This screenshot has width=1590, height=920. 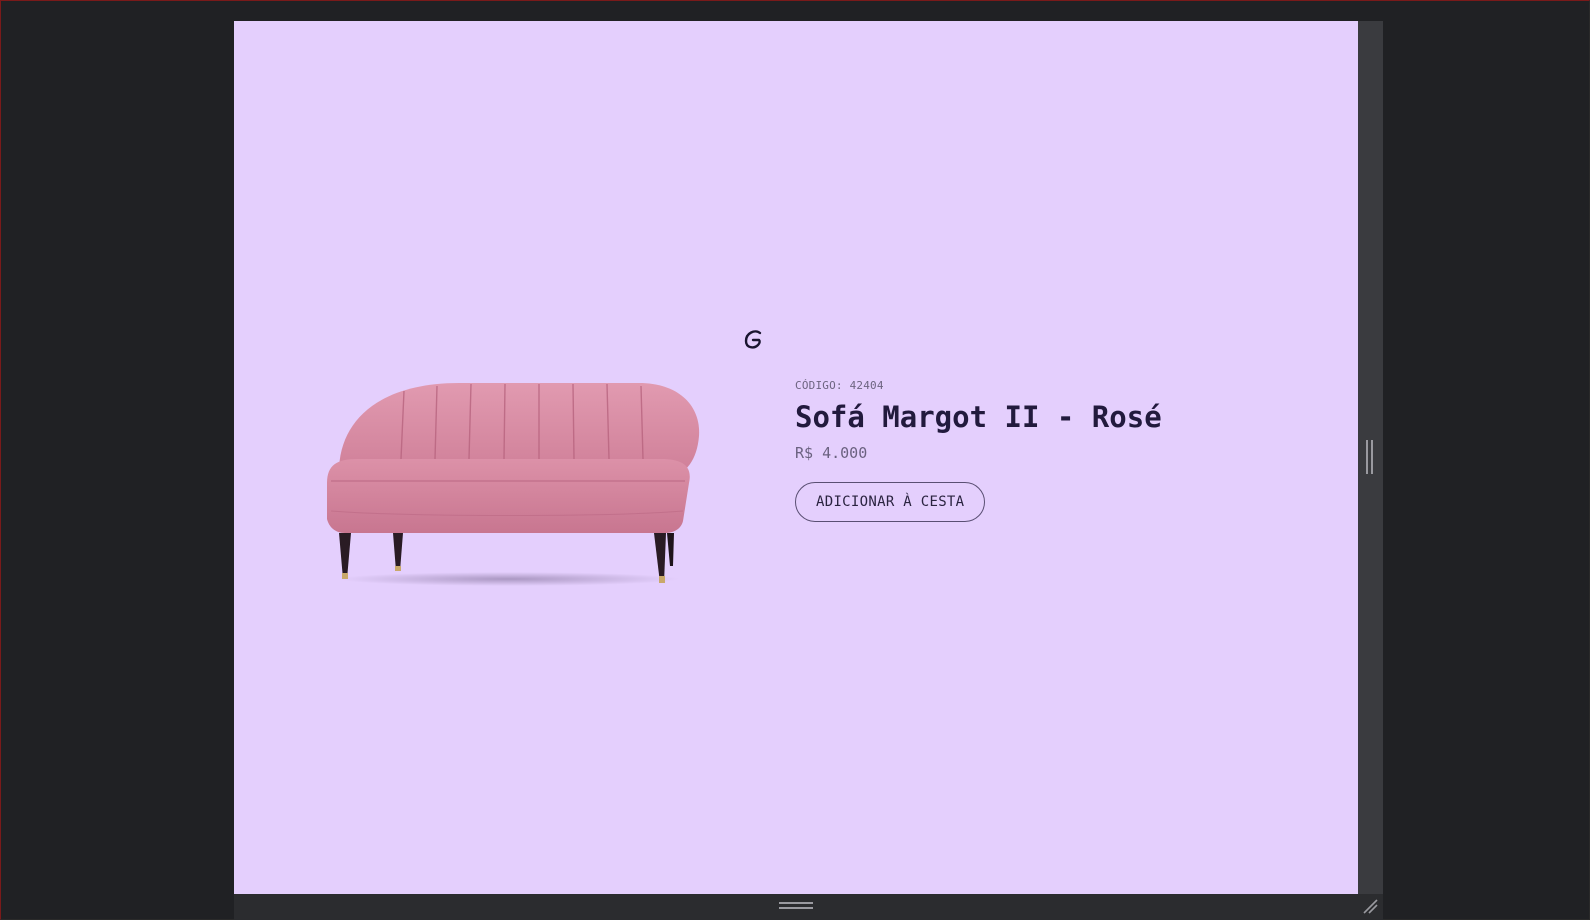 I want to click on product-code-label: CÓDIGO:, so click(x=819, y=385).